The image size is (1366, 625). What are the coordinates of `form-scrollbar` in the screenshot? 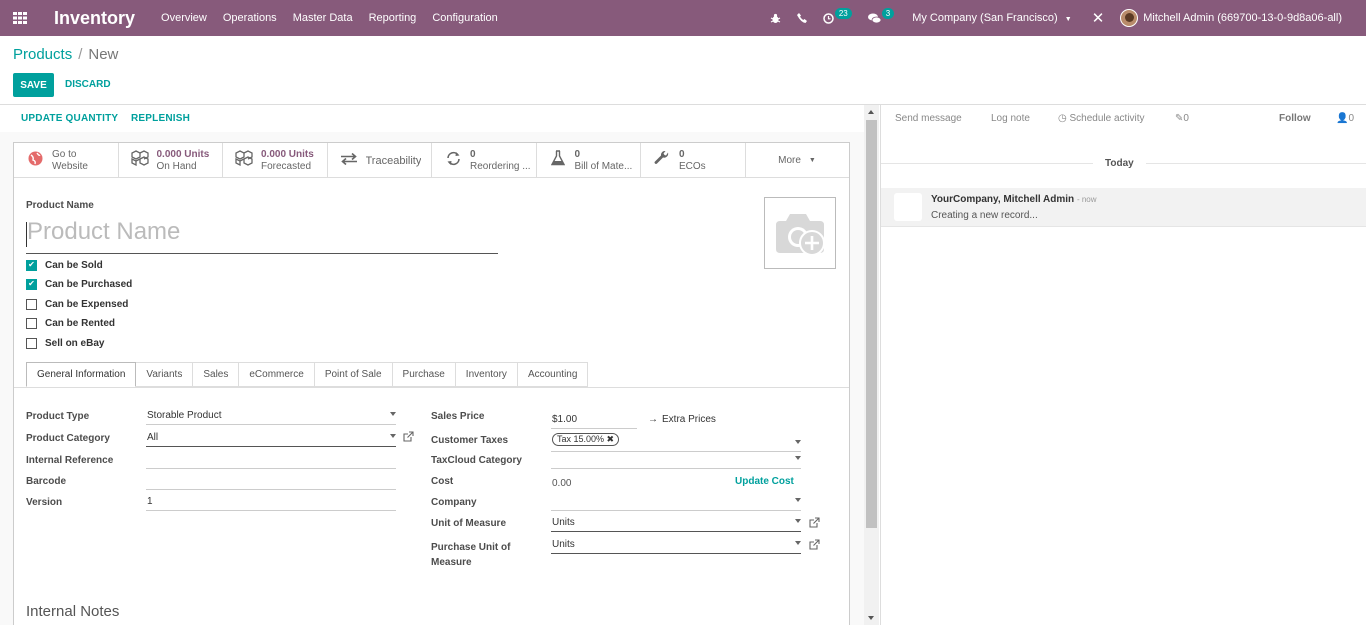 It's located at (871, 365).